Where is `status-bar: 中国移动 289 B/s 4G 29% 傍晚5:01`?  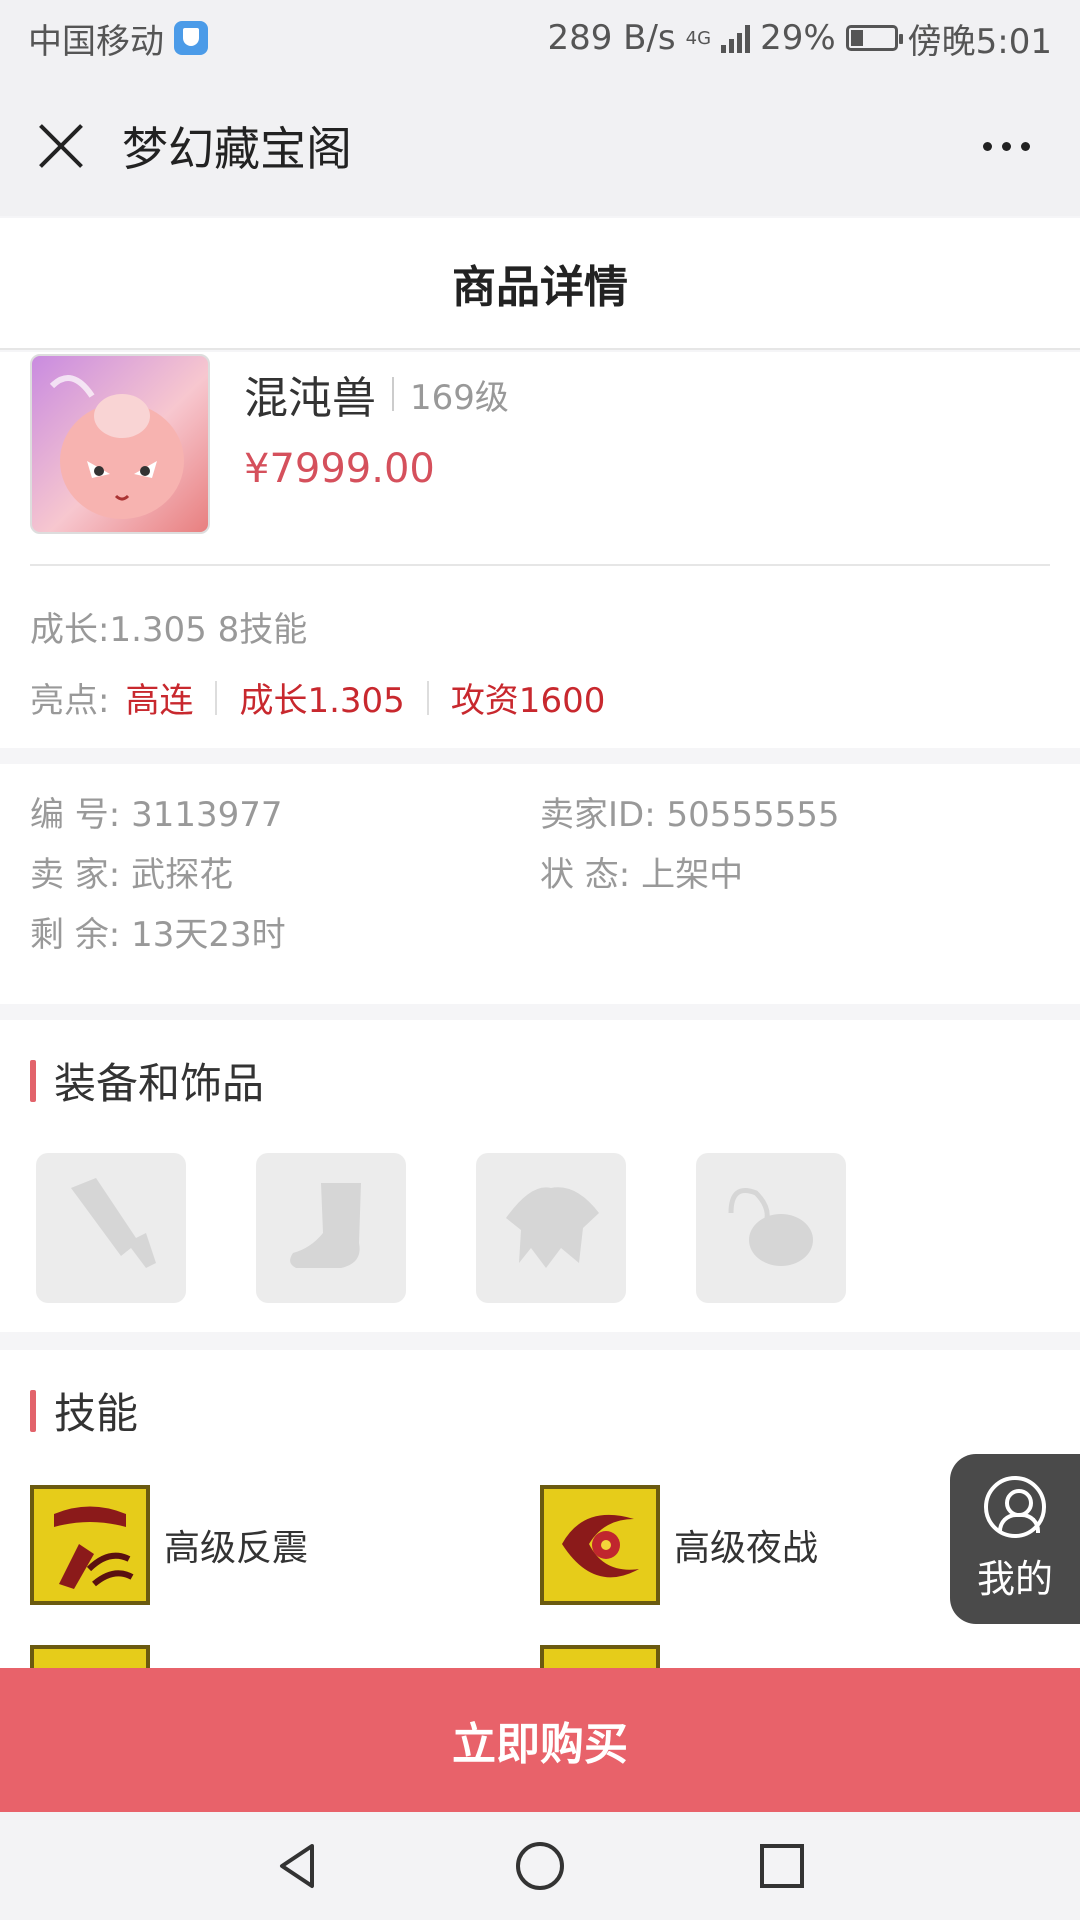 status-bar: 中国移动 289 B/s 4G 29% 傍晚5:01 is located at coordinates (540, 38).